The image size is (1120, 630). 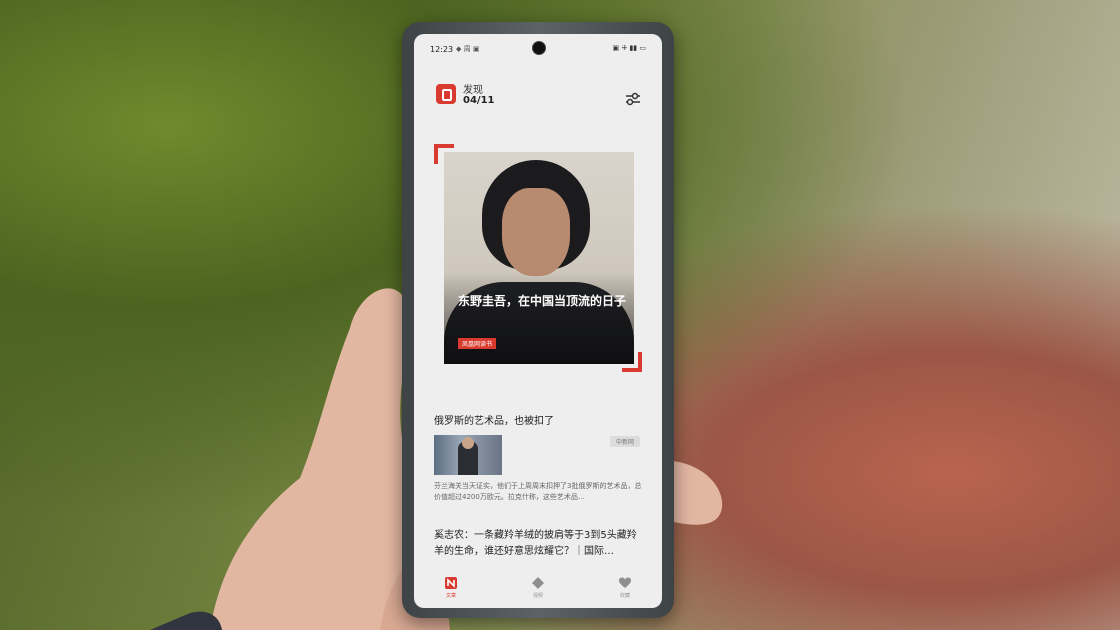 I want to click on hero-card: 东野圭吾，在中国当顶流的日子 凤凰网读书, so click(x=539, y=258).